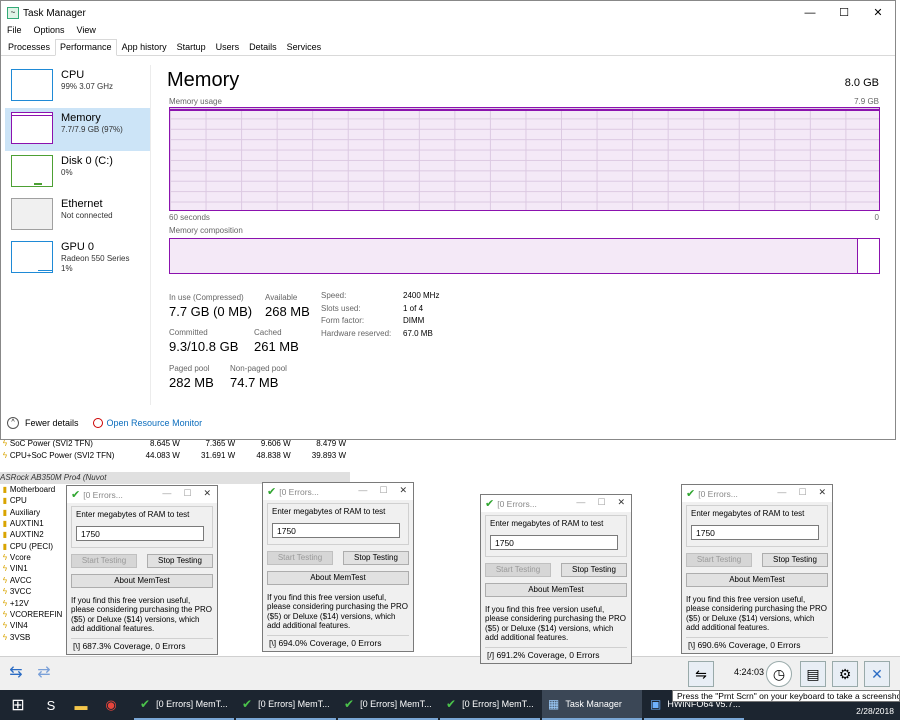  What do you see at coordinates (14, 32) in the screenshot?
I see `menu-file: File` at bounding box center [14, 32].